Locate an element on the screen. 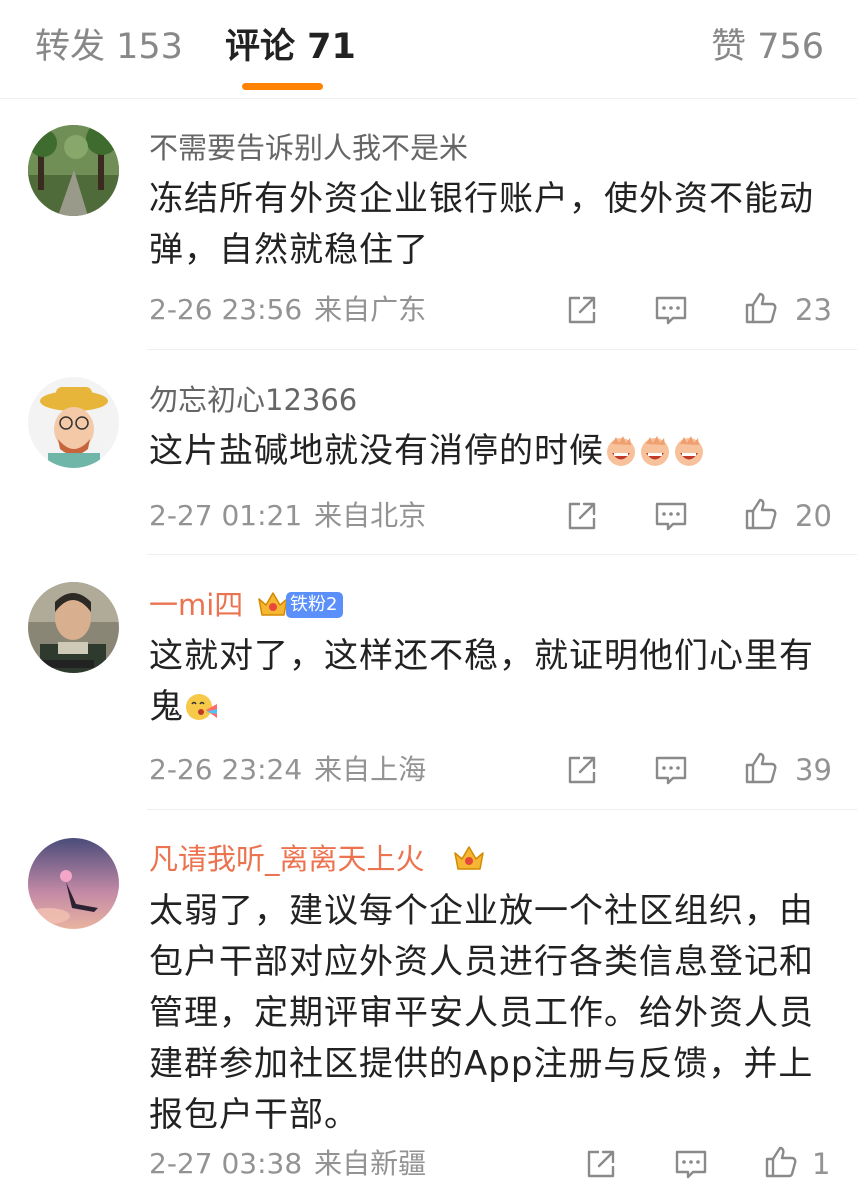 This screenshot has height=1200, width=857. comment-username: 一mi四 is located at coordinates (196, 605).